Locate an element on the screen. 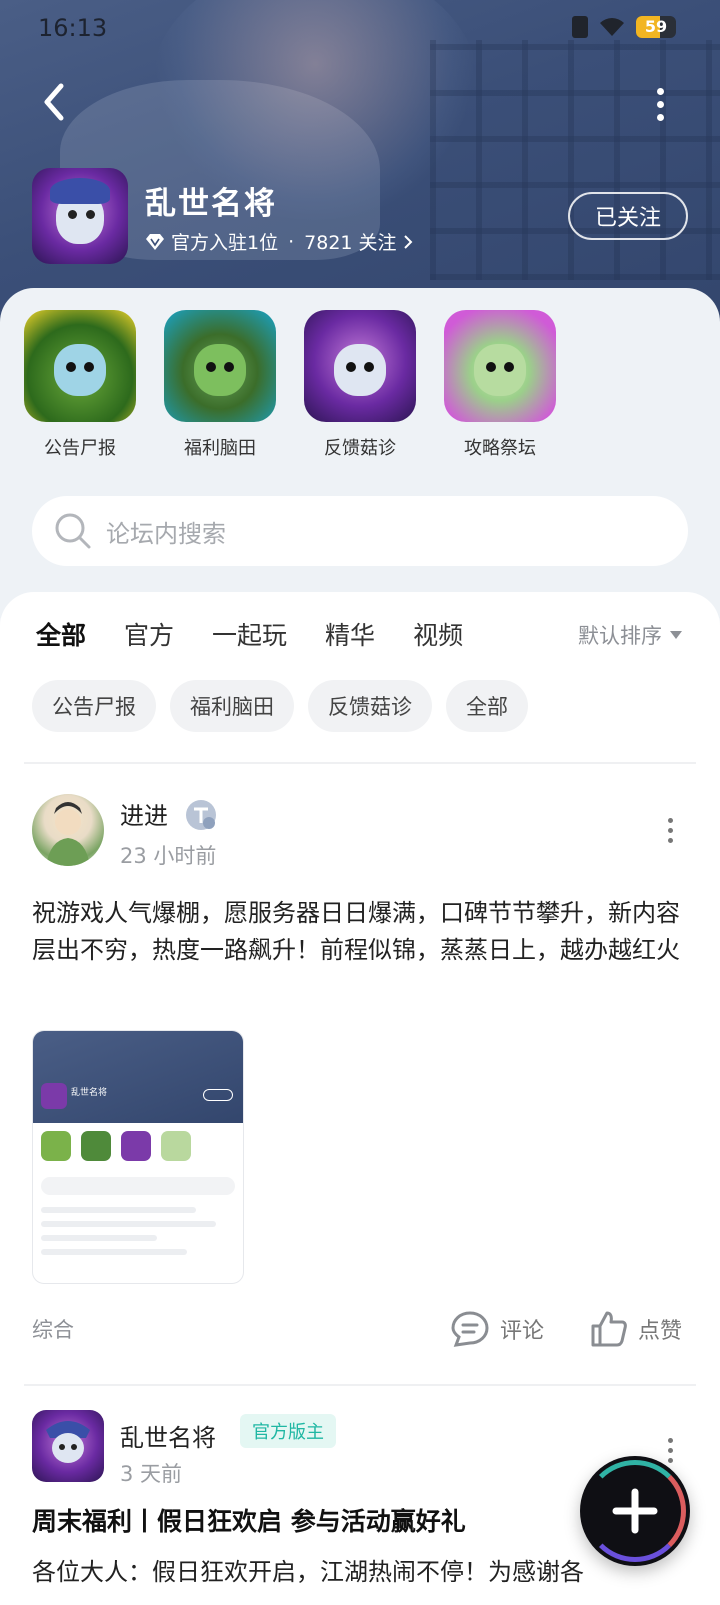 The image size is (720, 1605). sub-forum-feedback: 反馈菇诊 is located at coordinates (360, 385).